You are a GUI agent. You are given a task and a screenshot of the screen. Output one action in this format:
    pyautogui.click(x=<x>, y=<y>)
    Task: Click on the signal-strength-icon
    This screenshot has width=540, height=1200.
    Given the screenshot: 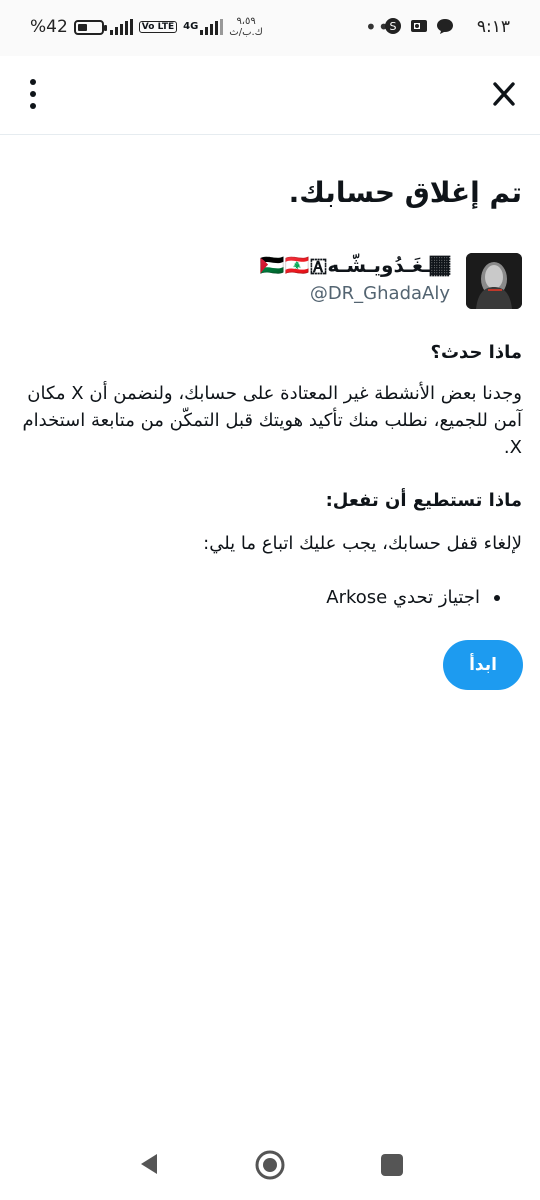 What is the action you would take?
    pyautogui.click(x=121, y=27)
    